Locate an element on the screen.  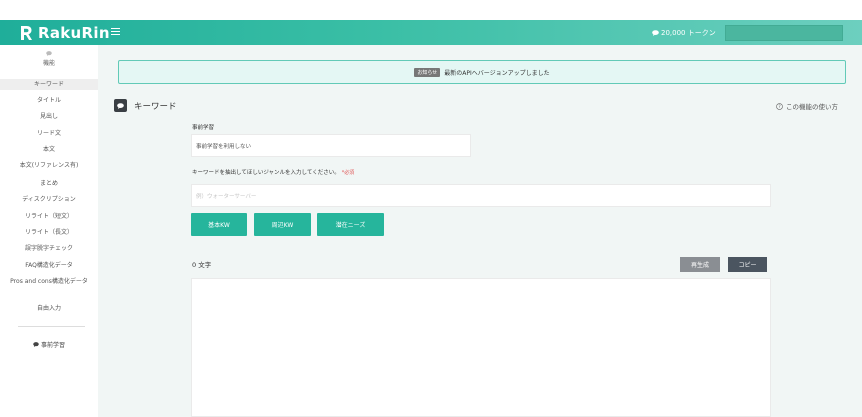
token-count: 20,000 トークン is located at coordinates (688, 33).